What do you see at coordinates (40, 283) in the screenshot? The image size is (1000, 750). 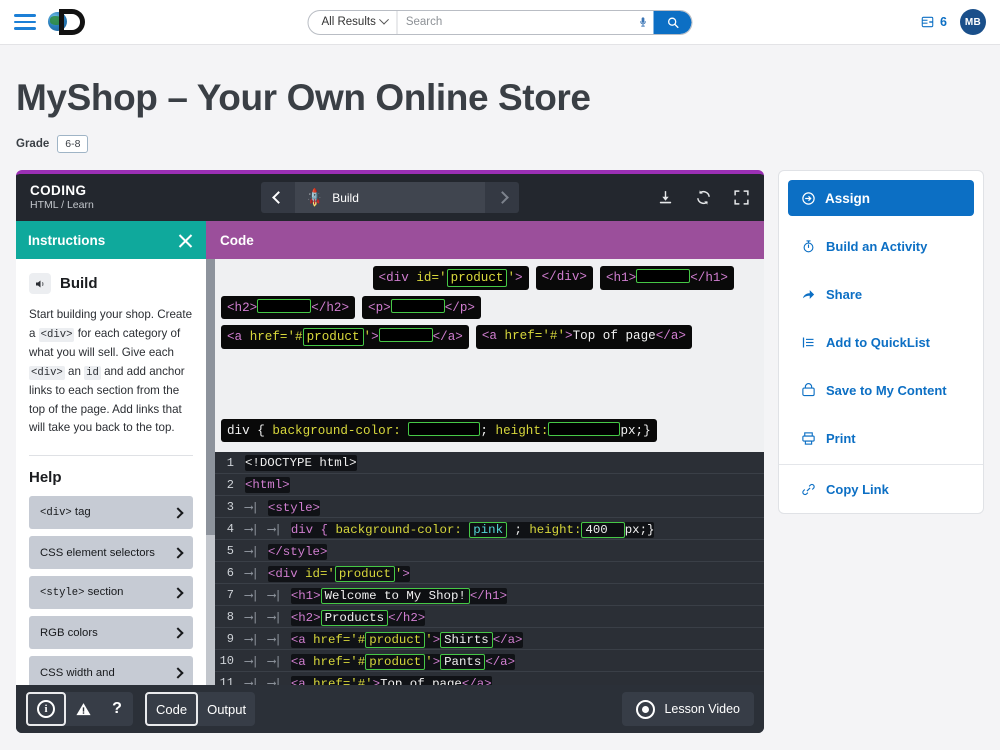 I see `speaker-icon` at bounding box center [40, 283].